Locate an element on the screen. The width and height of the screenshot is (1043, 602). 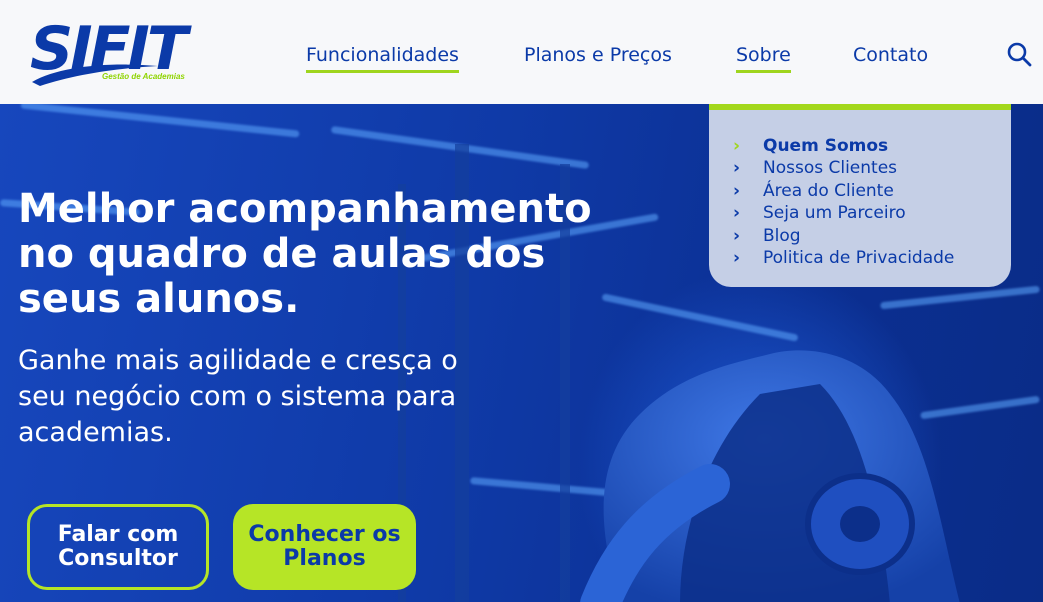
dropdown-item-privacidade: › Politica de Privacidade is located at coordinates (843, 258).